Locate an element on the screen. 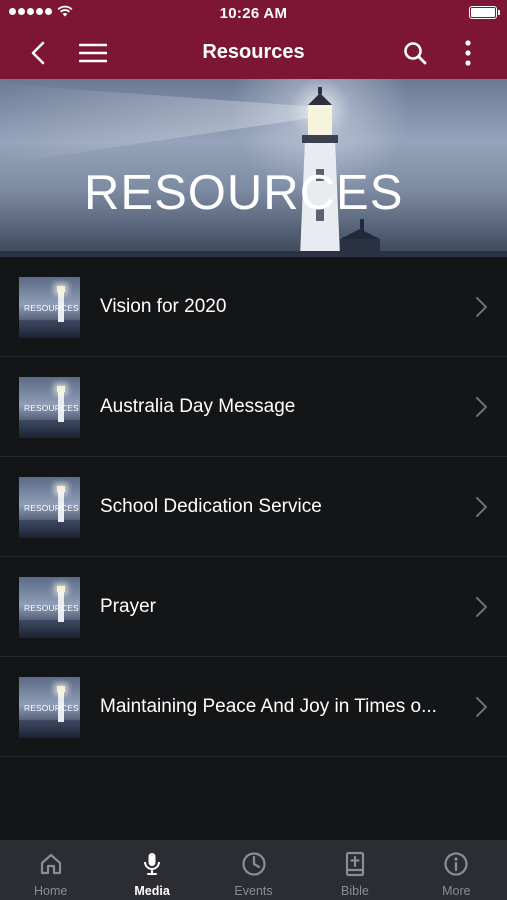 The height and width of the screenshot is (900, 507). tab-media: Media is located at coordinates (151, 870).